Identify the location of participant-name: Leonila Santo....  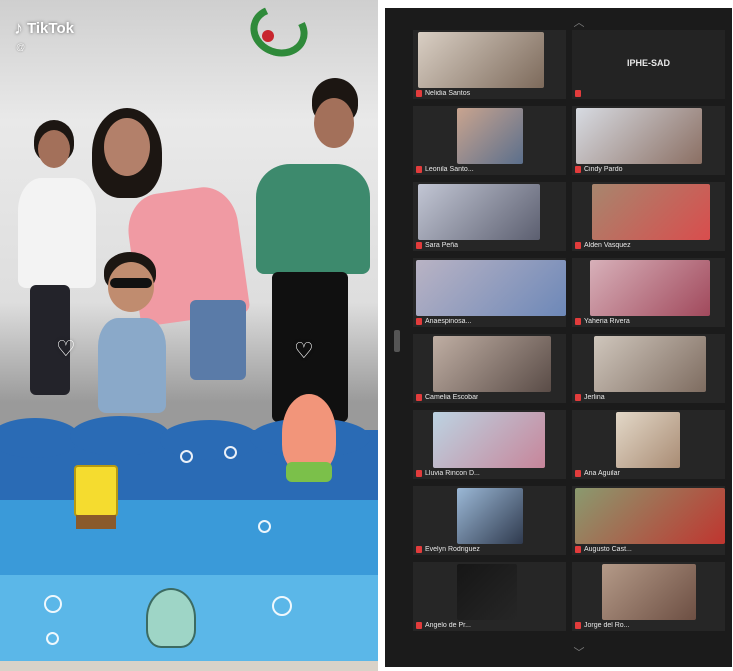
(449, 169).